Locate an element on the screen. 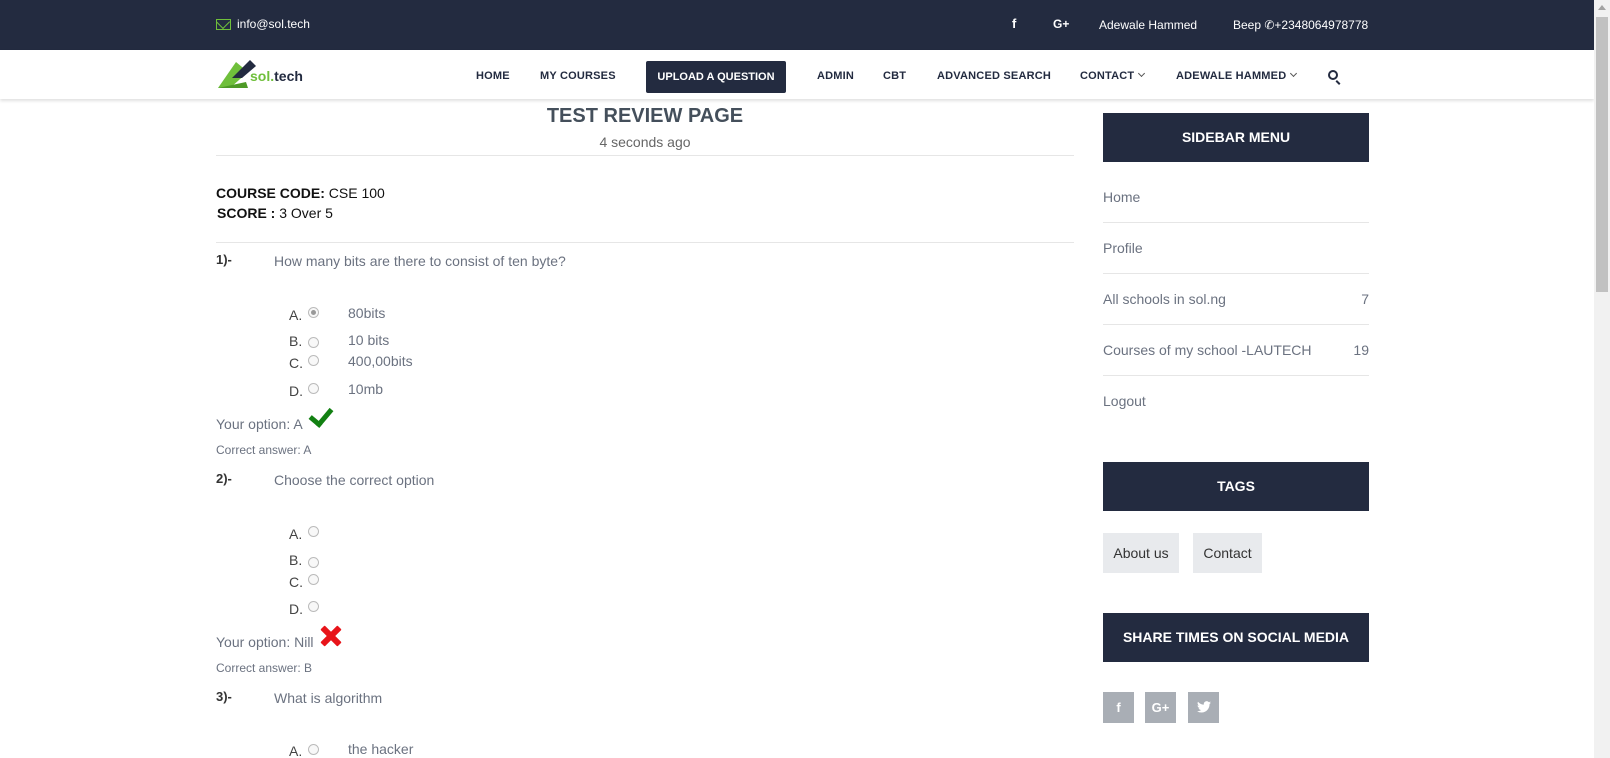  search-icon is located at coordinates (1333, 75).